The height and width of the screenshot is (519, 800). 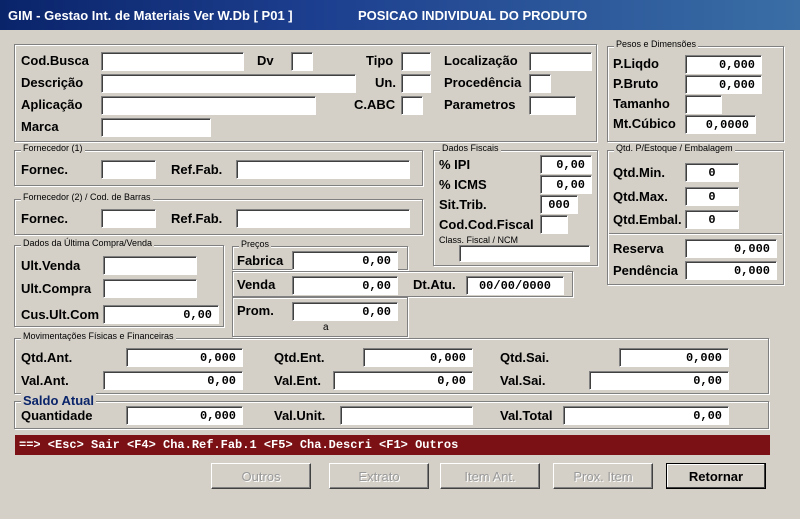 I want to click on tipo-input, so click(x=416, y=61).